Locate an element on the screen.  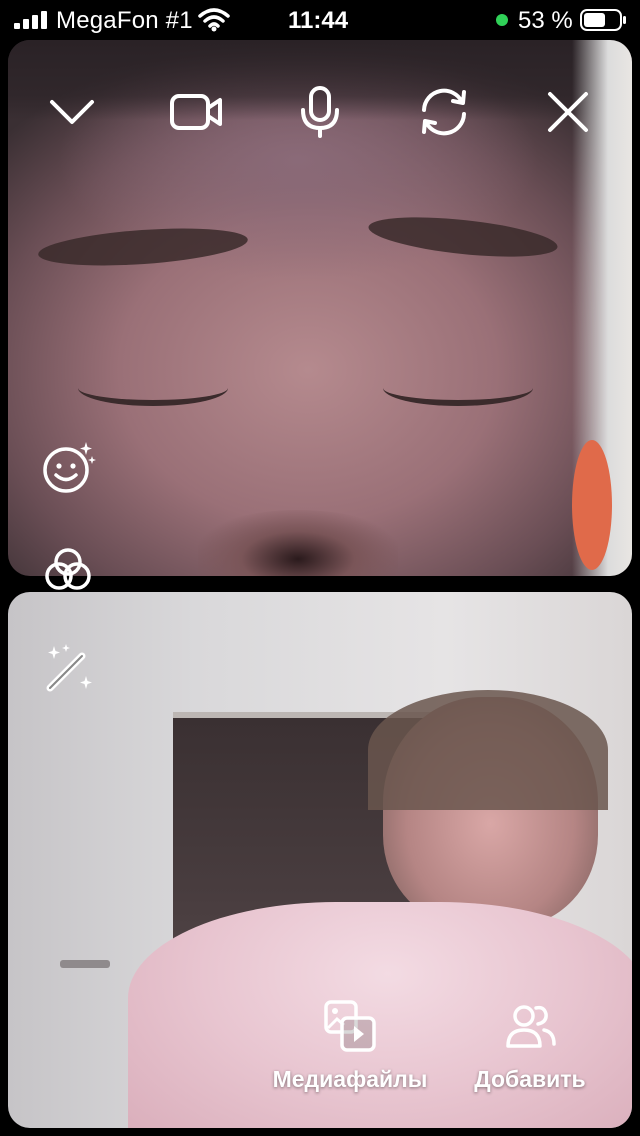
chevron-down-icon is located at coordinates (72, 112).